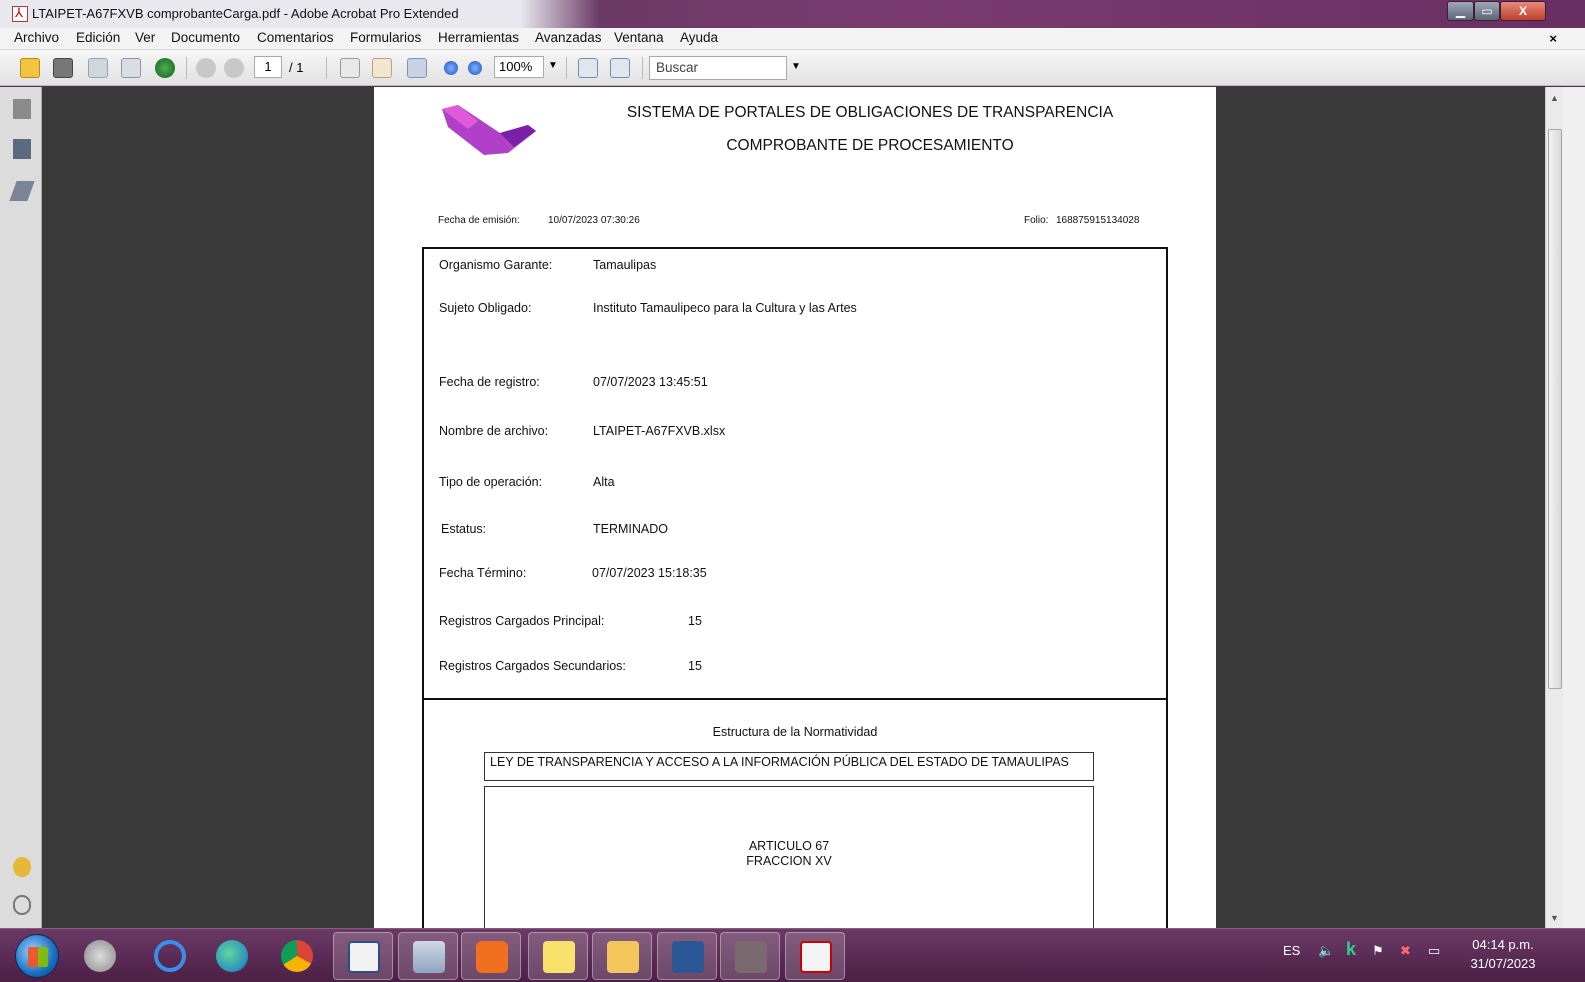 This screenshot has width=1585, height=982. What do you see at coordinates (100, 956) in the screenshot?
I see `taskbar-media-player` at bounding box center [100, 956].